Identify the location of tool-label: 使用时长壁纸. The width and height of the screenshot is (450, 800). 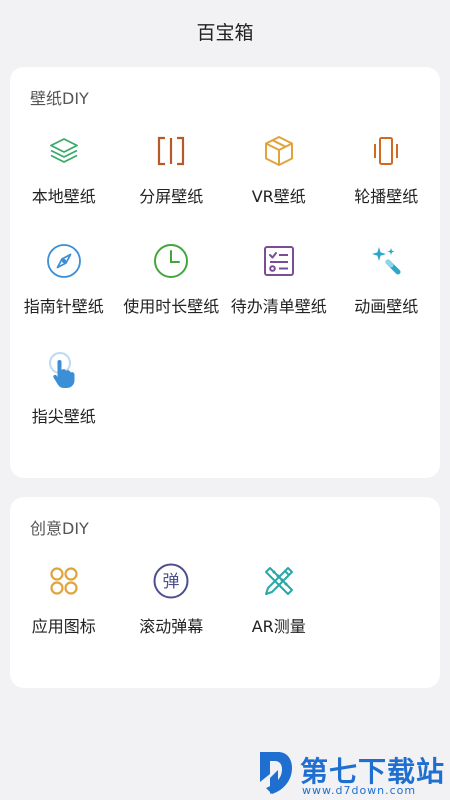
(171, 306).